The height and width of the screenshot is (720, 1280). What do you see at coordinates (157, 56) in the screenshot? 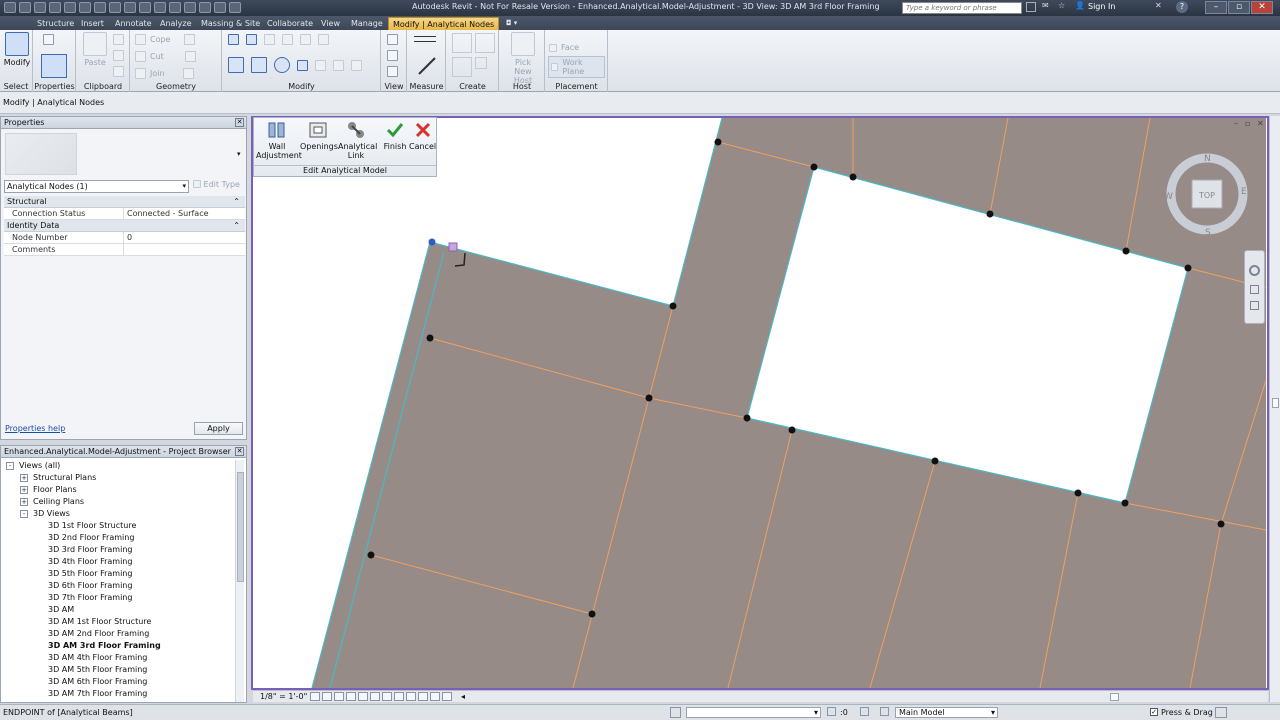
I see `cut-label: Cut` at bounding box center [157, 56].